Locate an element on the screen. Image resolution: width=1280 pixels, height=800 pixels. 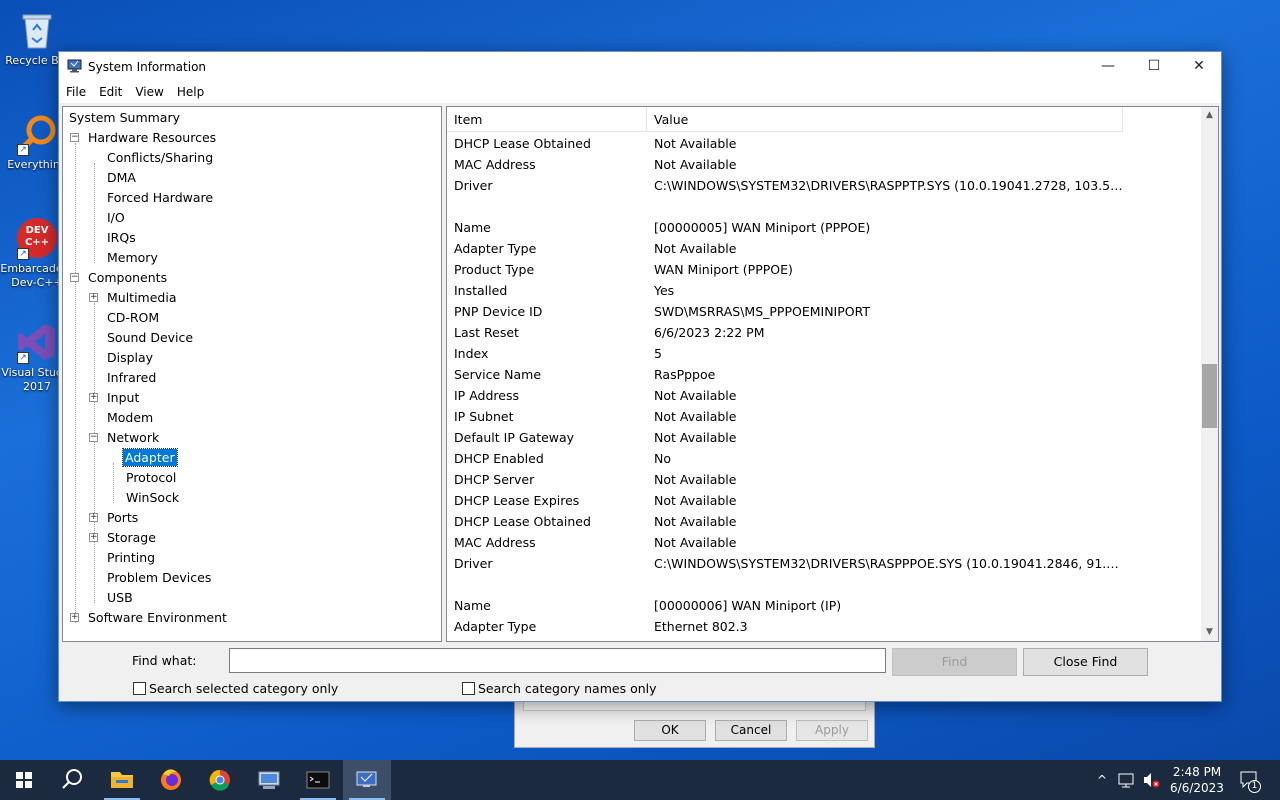
tree-item-dma: DMA is located at coordinates (121, 178).